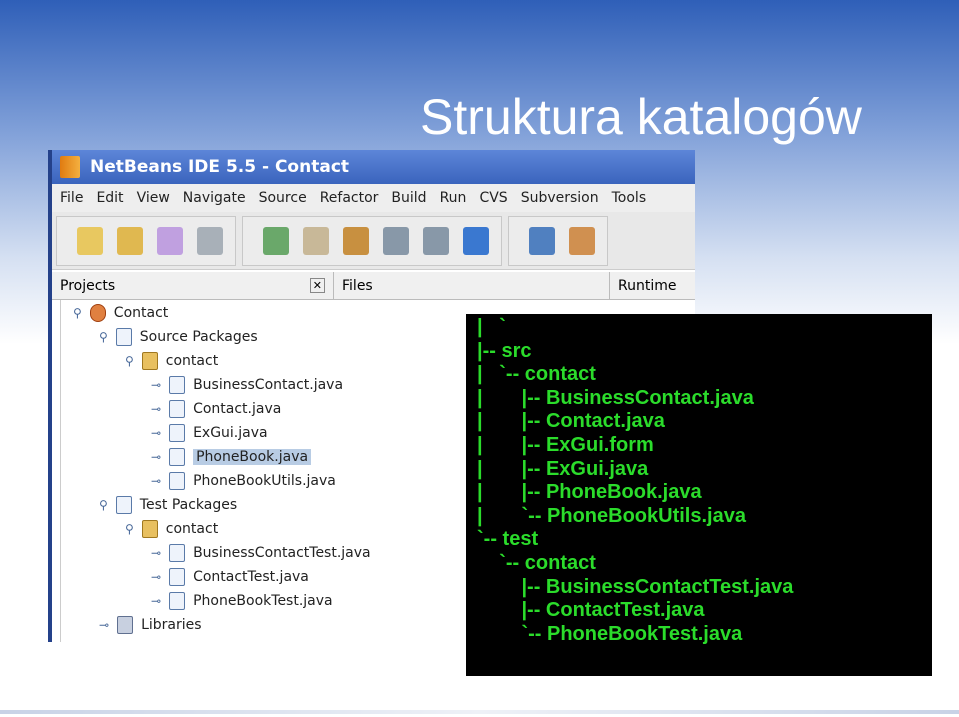 This screenshot has width=959, height=717. What do you see at coordinates (130, 240) in the screenshot?
I see `new-project-icon` at bounding box center [130, 240].